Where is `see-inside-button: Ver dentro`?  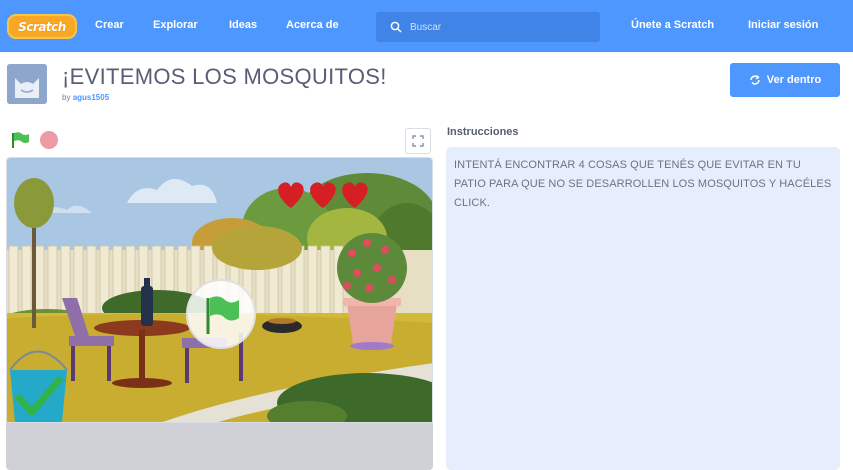 see-inside-button: Ver dentro is located at coordinates (785, 80).